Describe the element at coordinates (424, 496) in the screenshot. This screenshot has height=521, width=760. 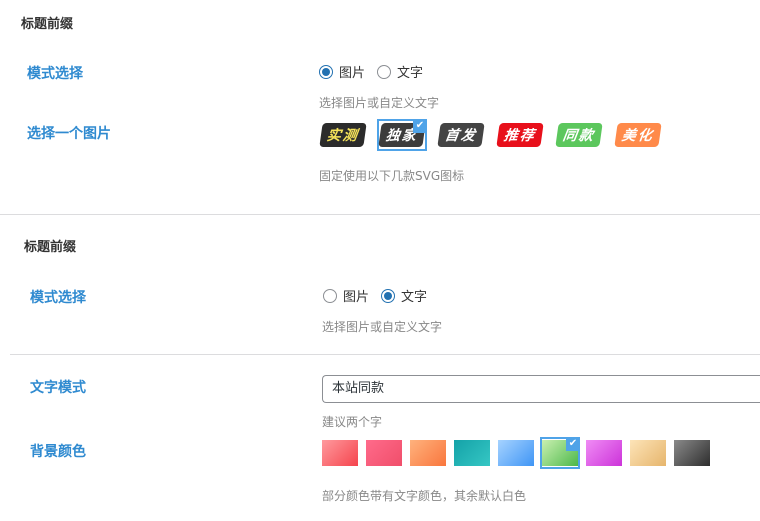
I see `bg-color-hint: 部分颜色带有文字颜色，其余默认白色` at that location.